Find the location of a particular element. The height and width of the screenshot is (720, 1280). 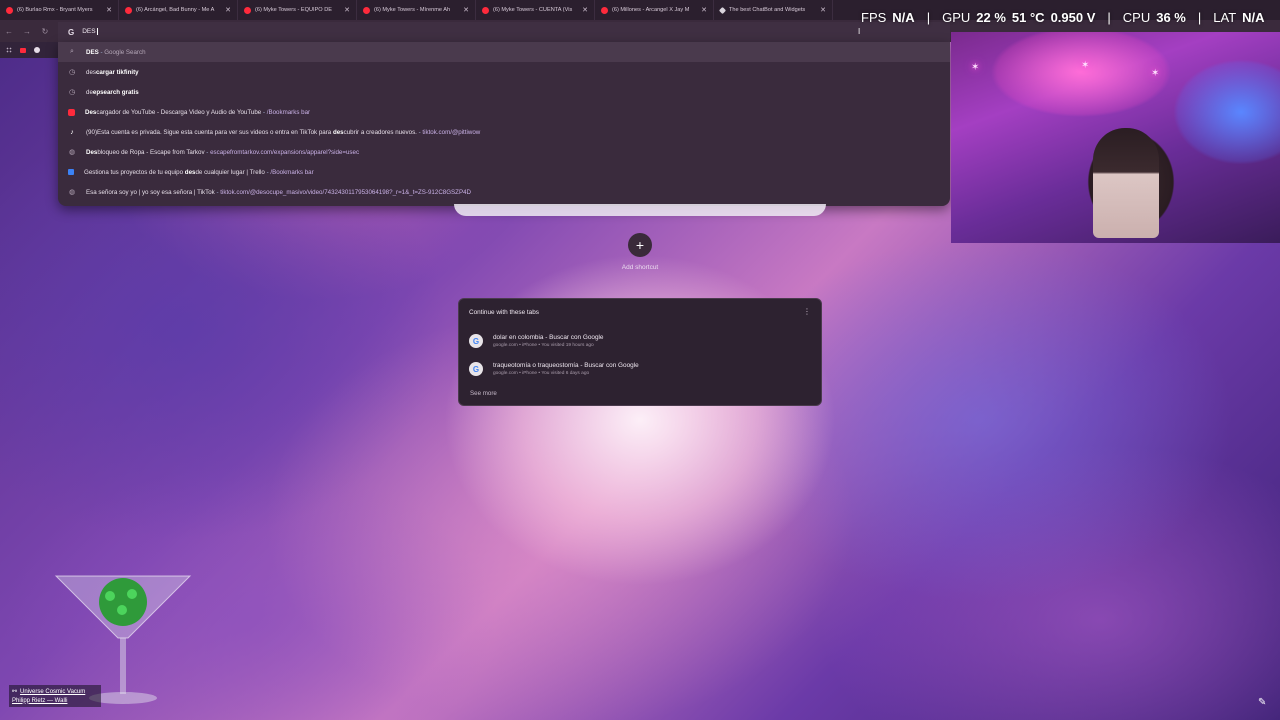

address-input: DES is located at coordinates (90, 32).